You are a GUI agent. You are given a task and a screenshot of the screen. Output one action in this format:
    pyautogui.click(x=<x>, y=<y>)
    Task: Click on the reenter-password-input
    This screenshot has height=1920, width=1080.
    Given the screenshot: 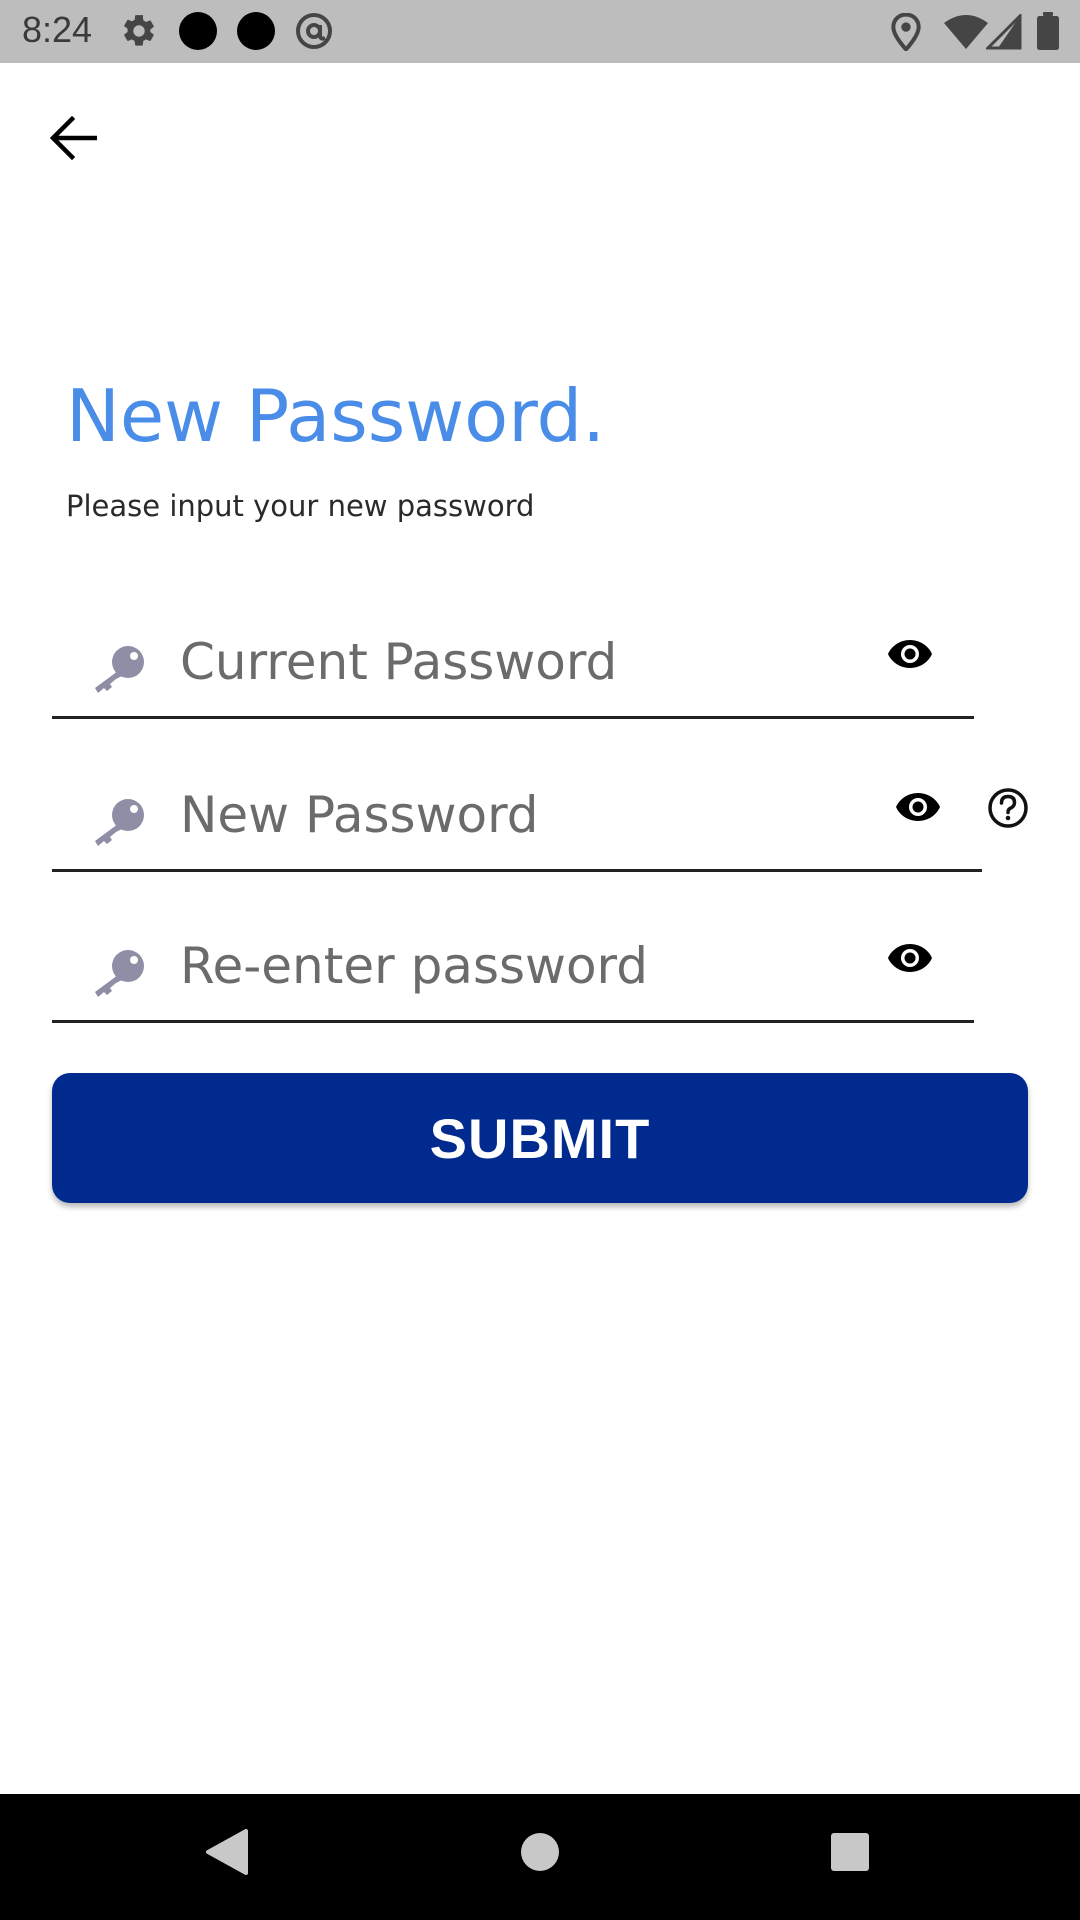 What is the action you would take?
    pyautogui.click(x=520, y=966)
    